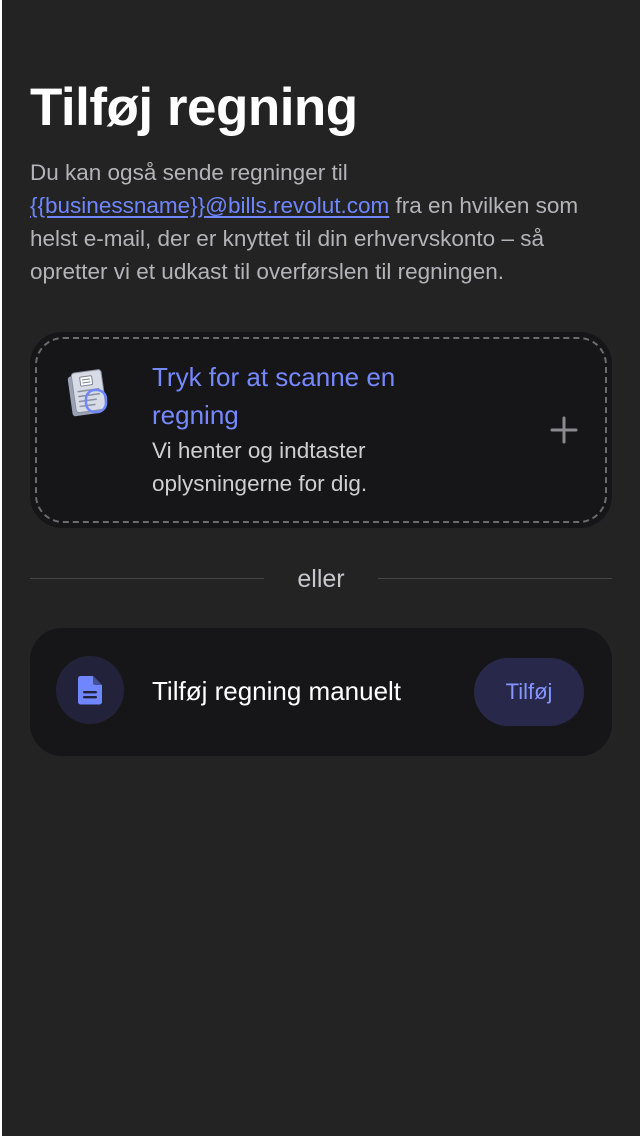 This screenshot has height=1136, width=640. I want to click on divider-line-right, so click(495, 578).